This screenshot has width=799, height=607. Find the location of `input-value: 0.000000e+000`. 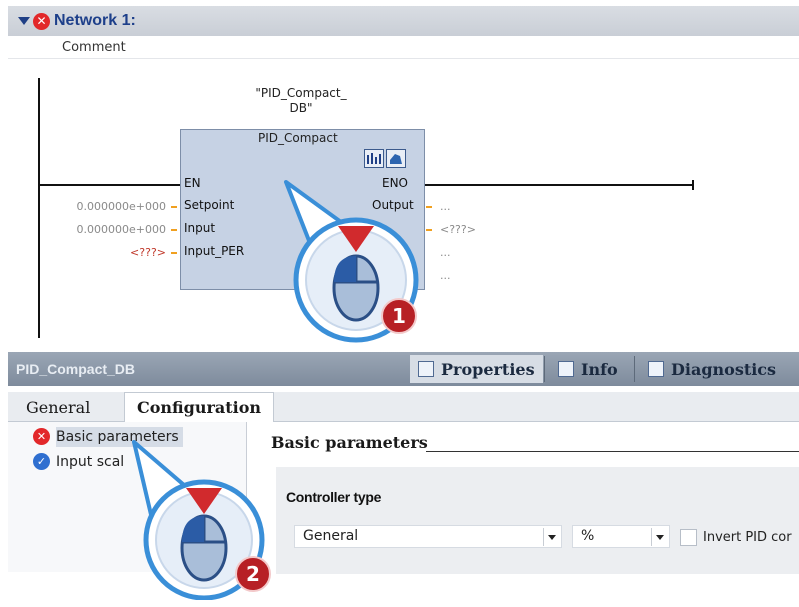

input-value: 0.000000e+000 is located at coordinates (103, 229).